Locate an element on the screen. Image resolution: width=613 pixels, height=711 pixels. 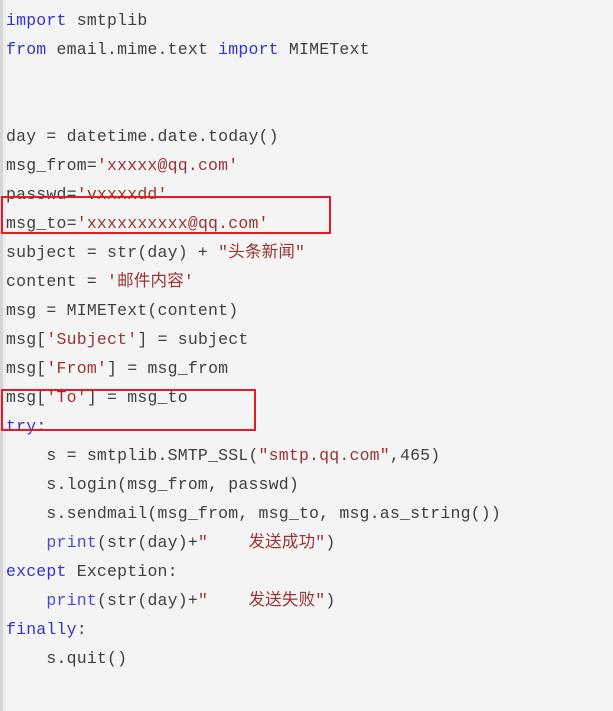
code-token-str: "头条新闻" is located at coordinates (262, 252).